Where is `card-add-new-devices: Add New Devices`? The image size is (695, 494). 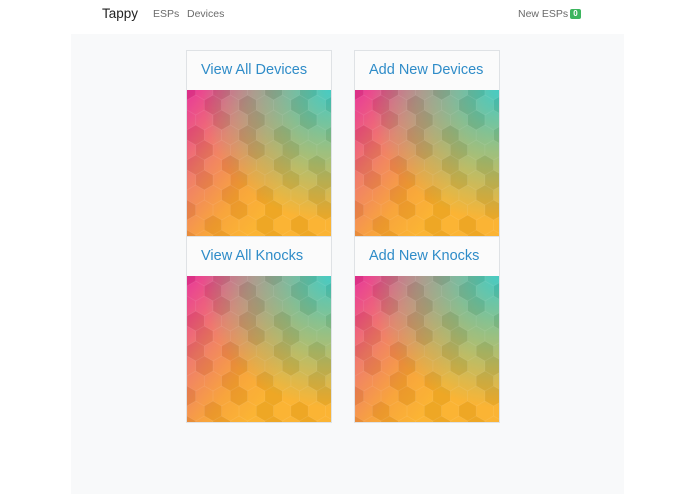 card-add-new-devices: Add New Devices is located at coordinates (427, 143).